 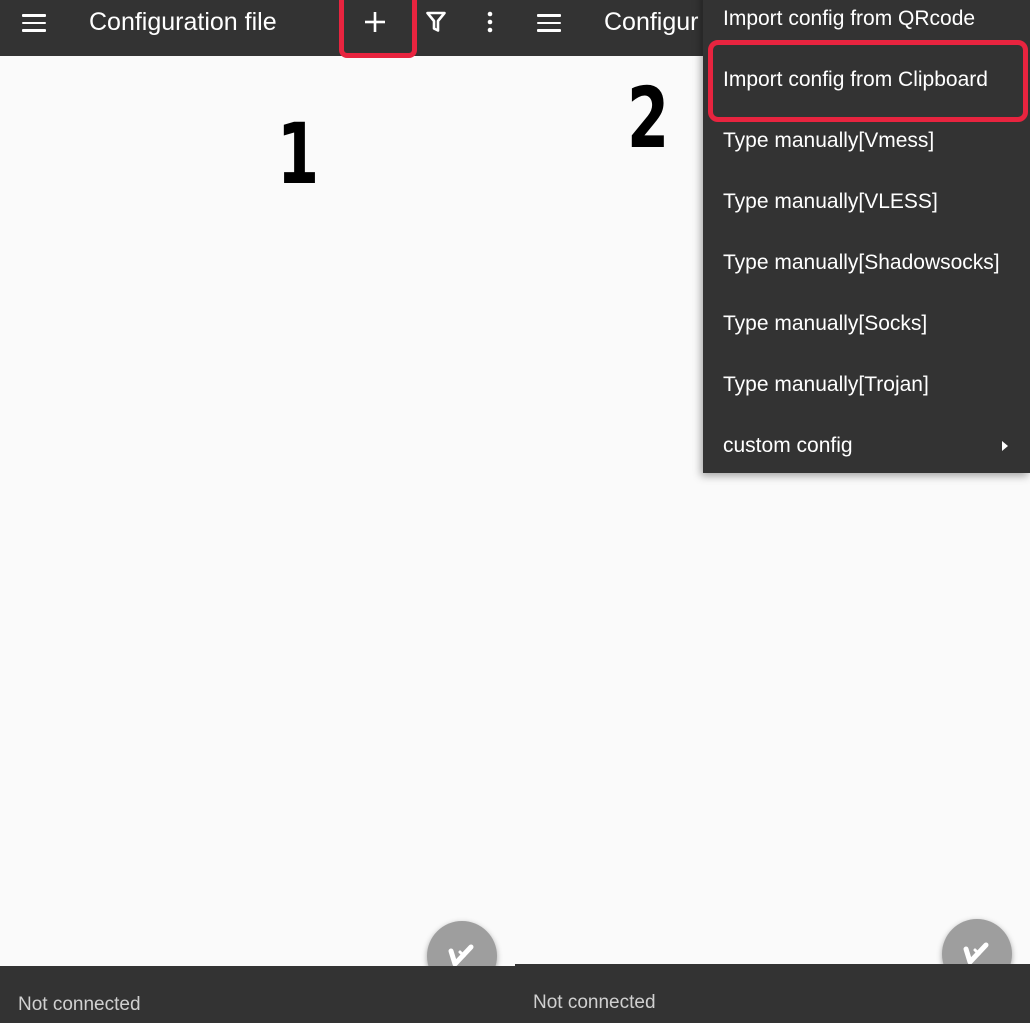 What do you see at coordinates (648, 118) in the screenshot?
I see `step-number: 2` at bounding box center [648, 118].